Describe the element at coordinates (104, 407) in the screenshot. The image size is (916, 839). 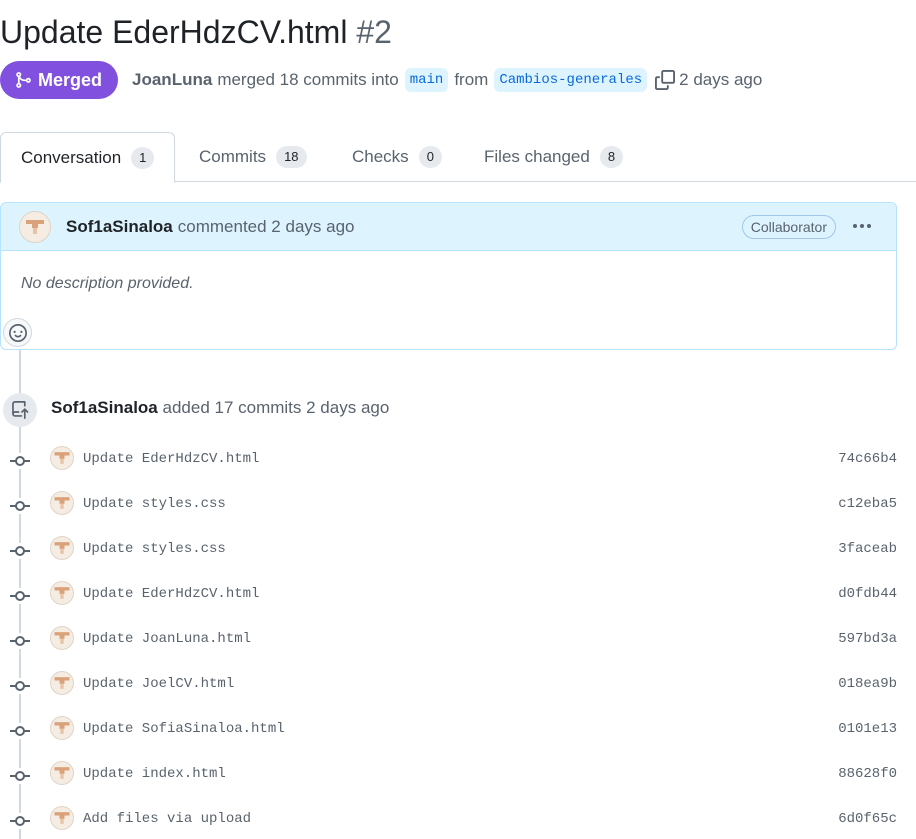
I see `push-author: Sof1aSinaloa` at that location.